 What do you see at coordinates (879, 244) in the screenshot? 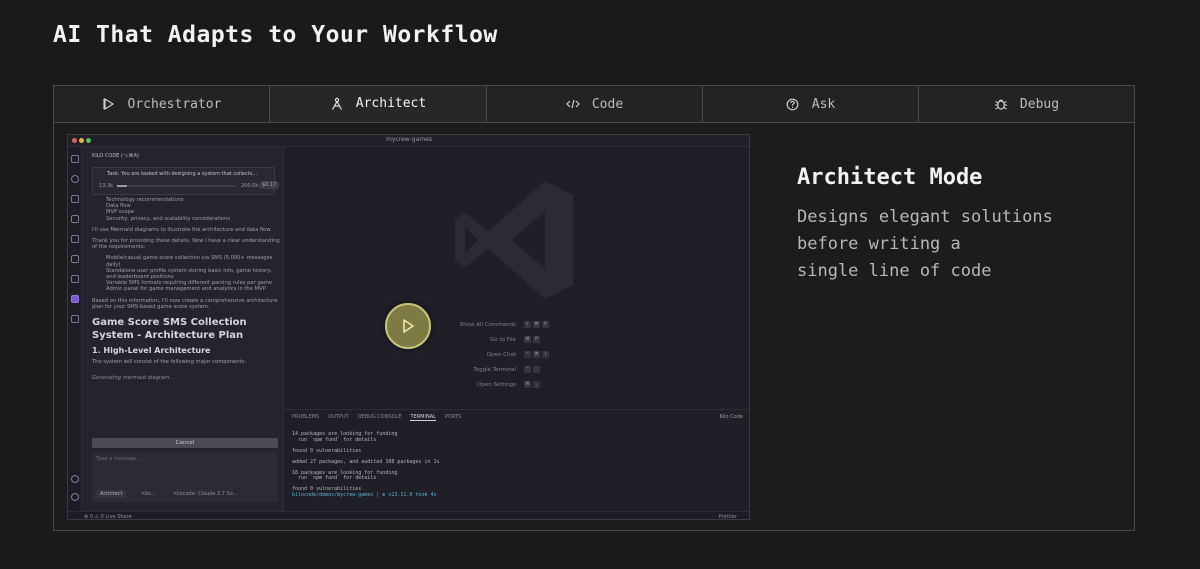
I see `description-line: before writing a` at bounding box center [879, 244].